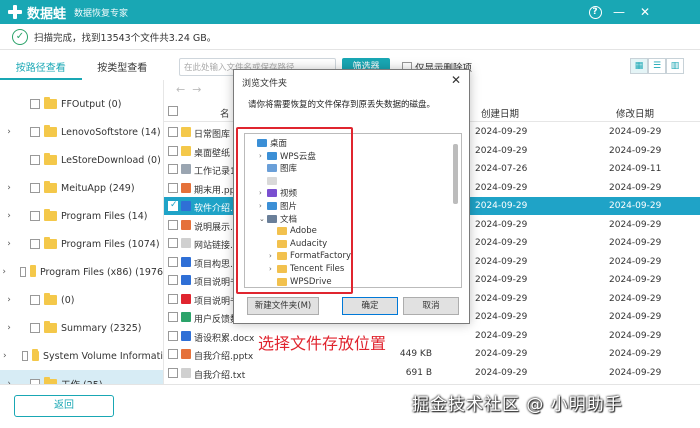 This screenshot has height=428, width=700. I want to click on header-created: 创建日期, so click(500, 113).